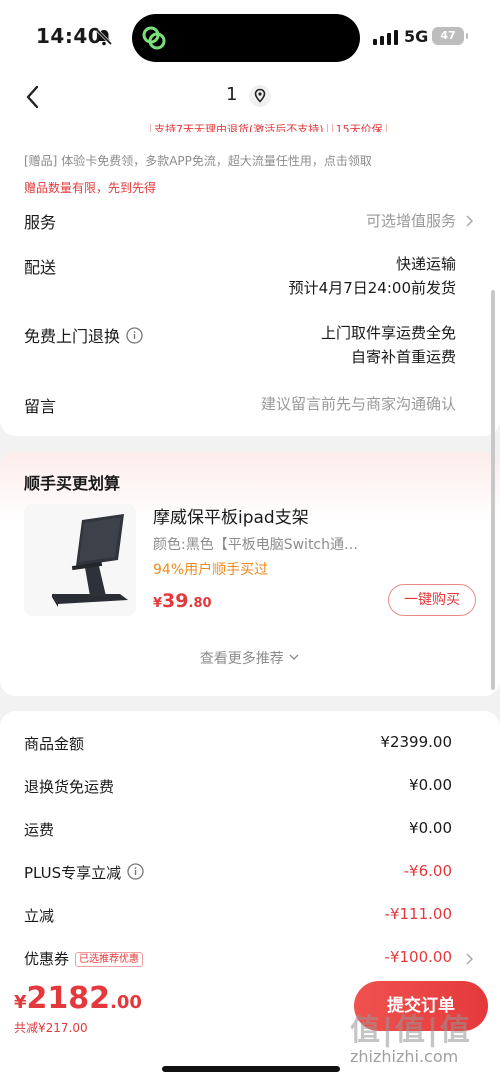 Image resolution: width=500 pixels, height=1083 pixels. What do you see at coordinates (104, 37) in the screenshot?
I see `bell-slash-icon` at bounding box center [104, 37].